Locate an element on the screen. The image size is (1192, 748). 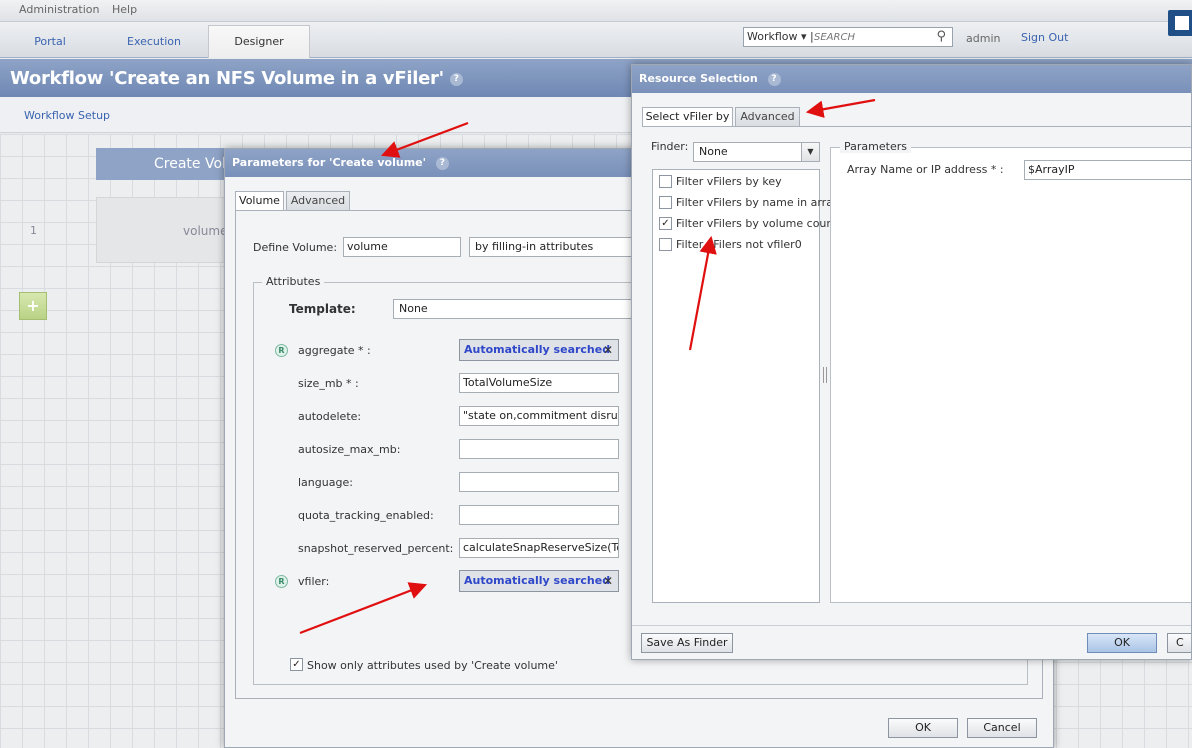
filter-label: Filter vFilers by volume count is located at coordinates (757, 223).